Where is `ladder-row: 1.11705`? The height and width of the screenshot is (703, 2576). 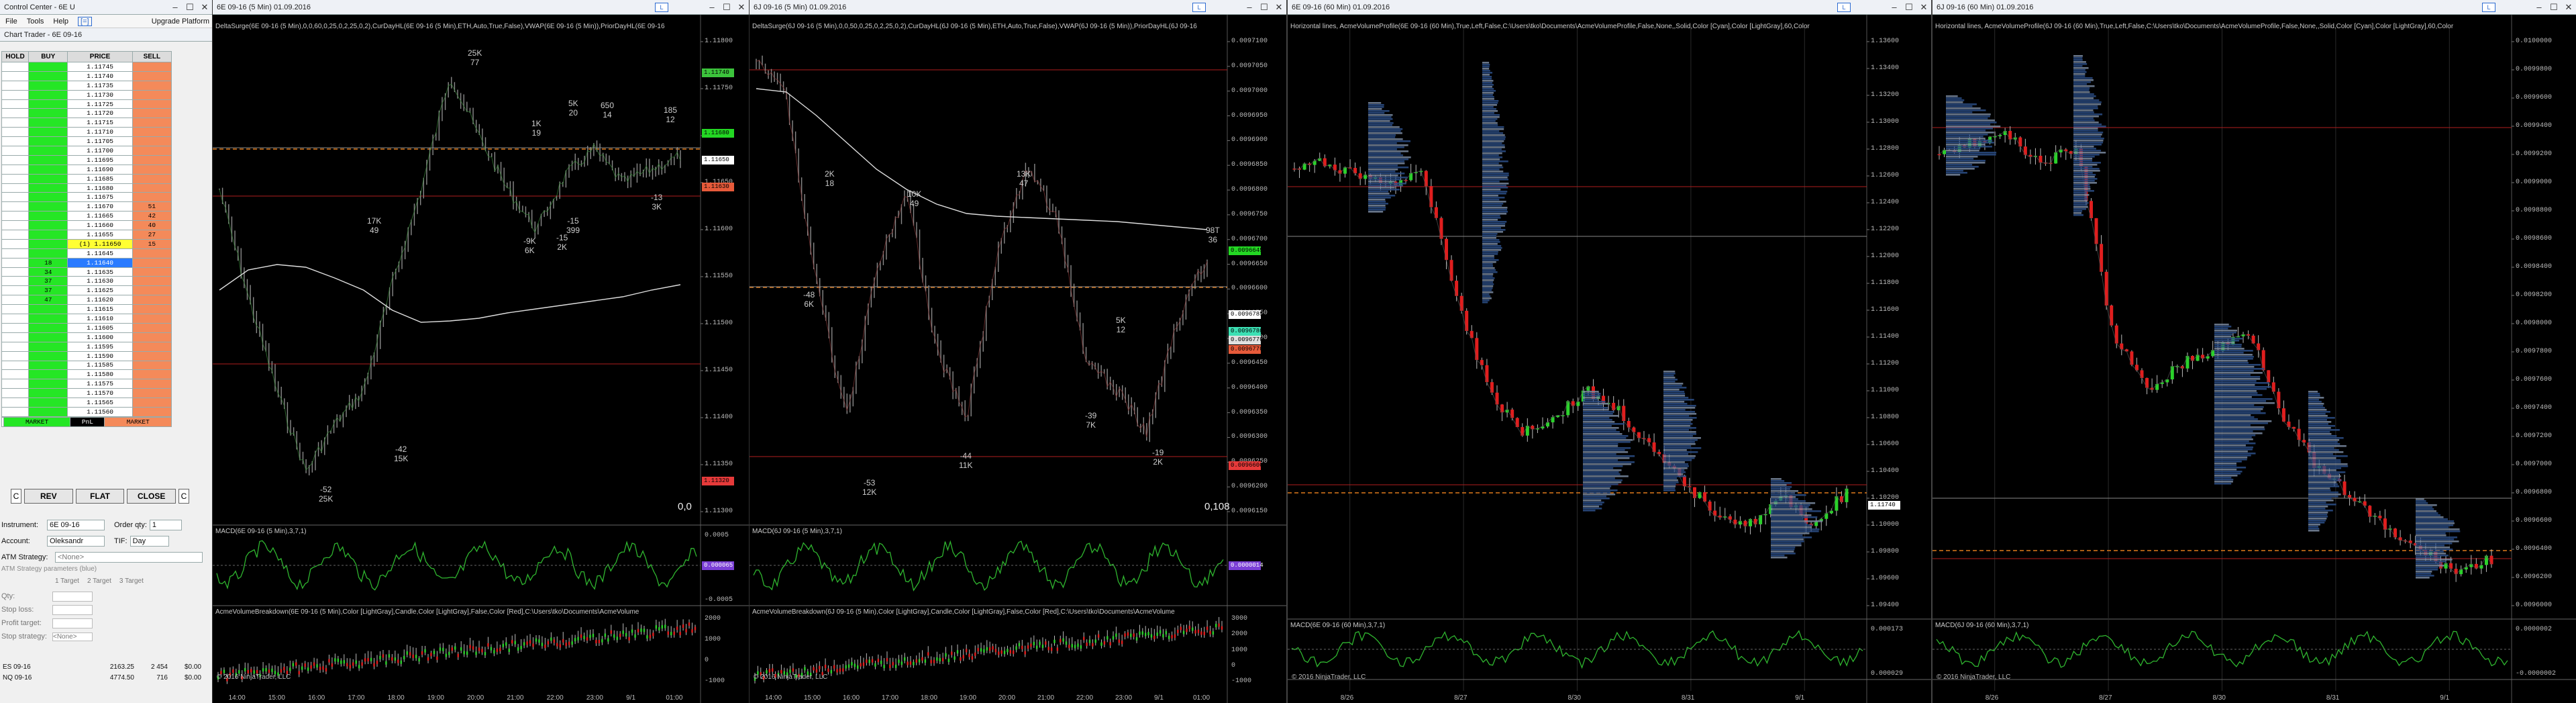 ladder-row: 1.11705 is located at coordinates (86, 141).